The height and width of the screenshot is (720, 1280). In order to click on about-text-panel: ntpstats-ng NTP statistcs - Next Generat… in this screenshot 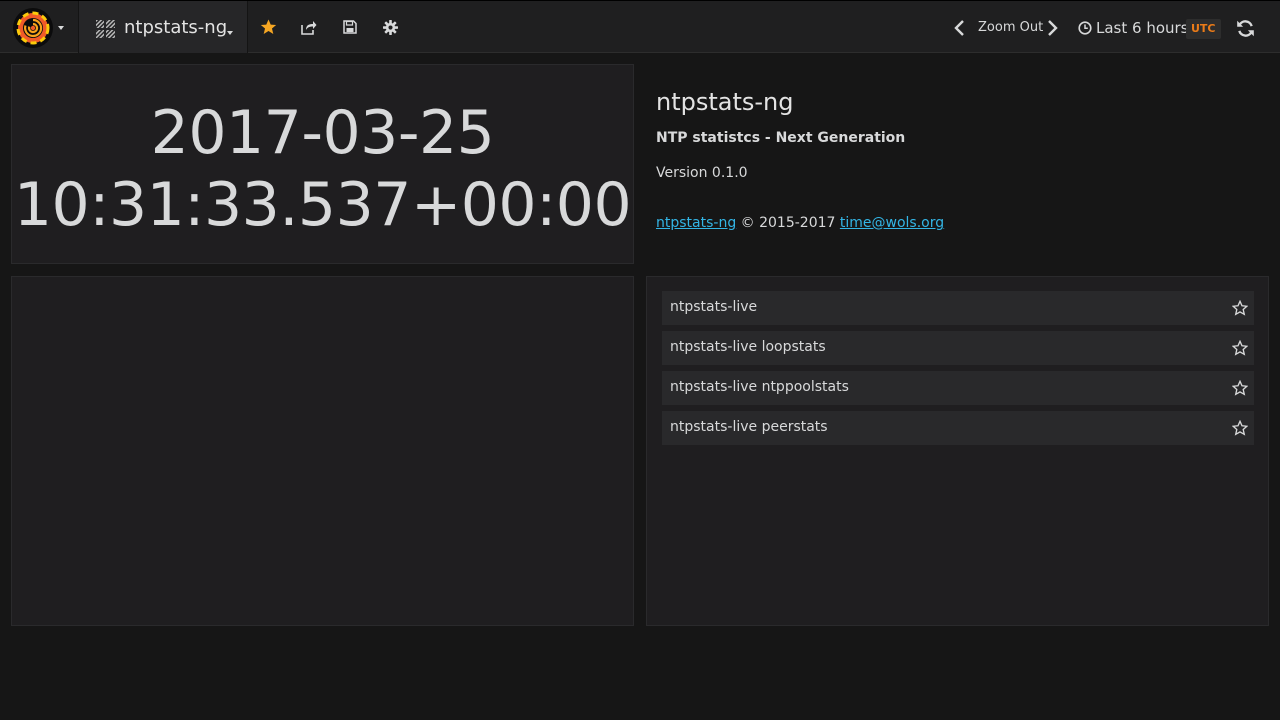, I will do `click(956, 158)`.